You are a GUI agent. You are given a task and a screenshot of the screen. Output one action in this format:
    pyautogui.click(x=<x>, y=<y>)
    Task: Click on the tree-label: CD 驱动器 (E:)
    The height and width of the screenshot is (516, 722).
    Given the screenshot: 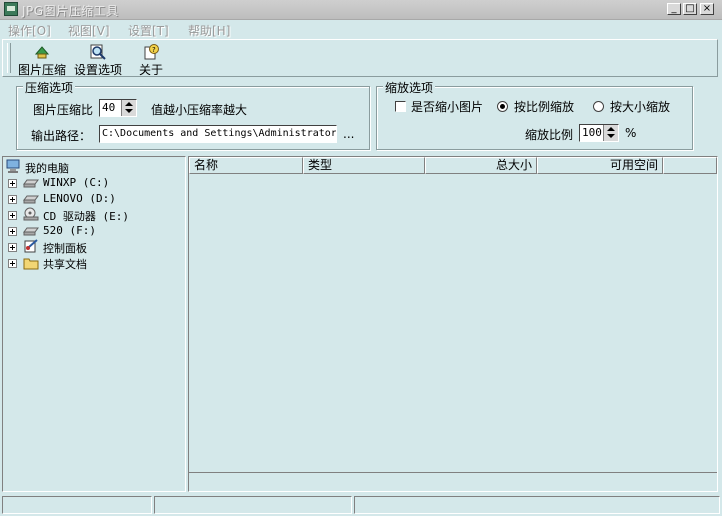 What is the action you would take?
    pyautogui.click(x=86, y=216)
    